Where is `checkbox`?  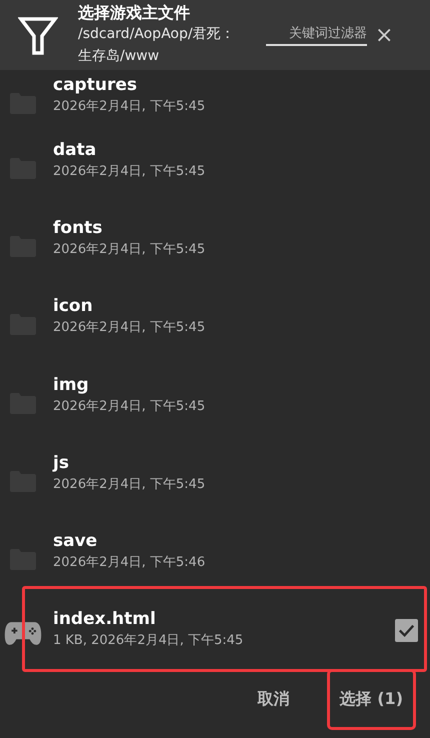 checkbox is located at coordinates (406, 630).